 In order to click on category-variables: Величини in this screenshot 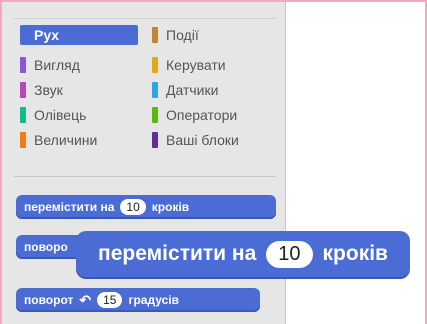, I will do `click(79, 140)`.